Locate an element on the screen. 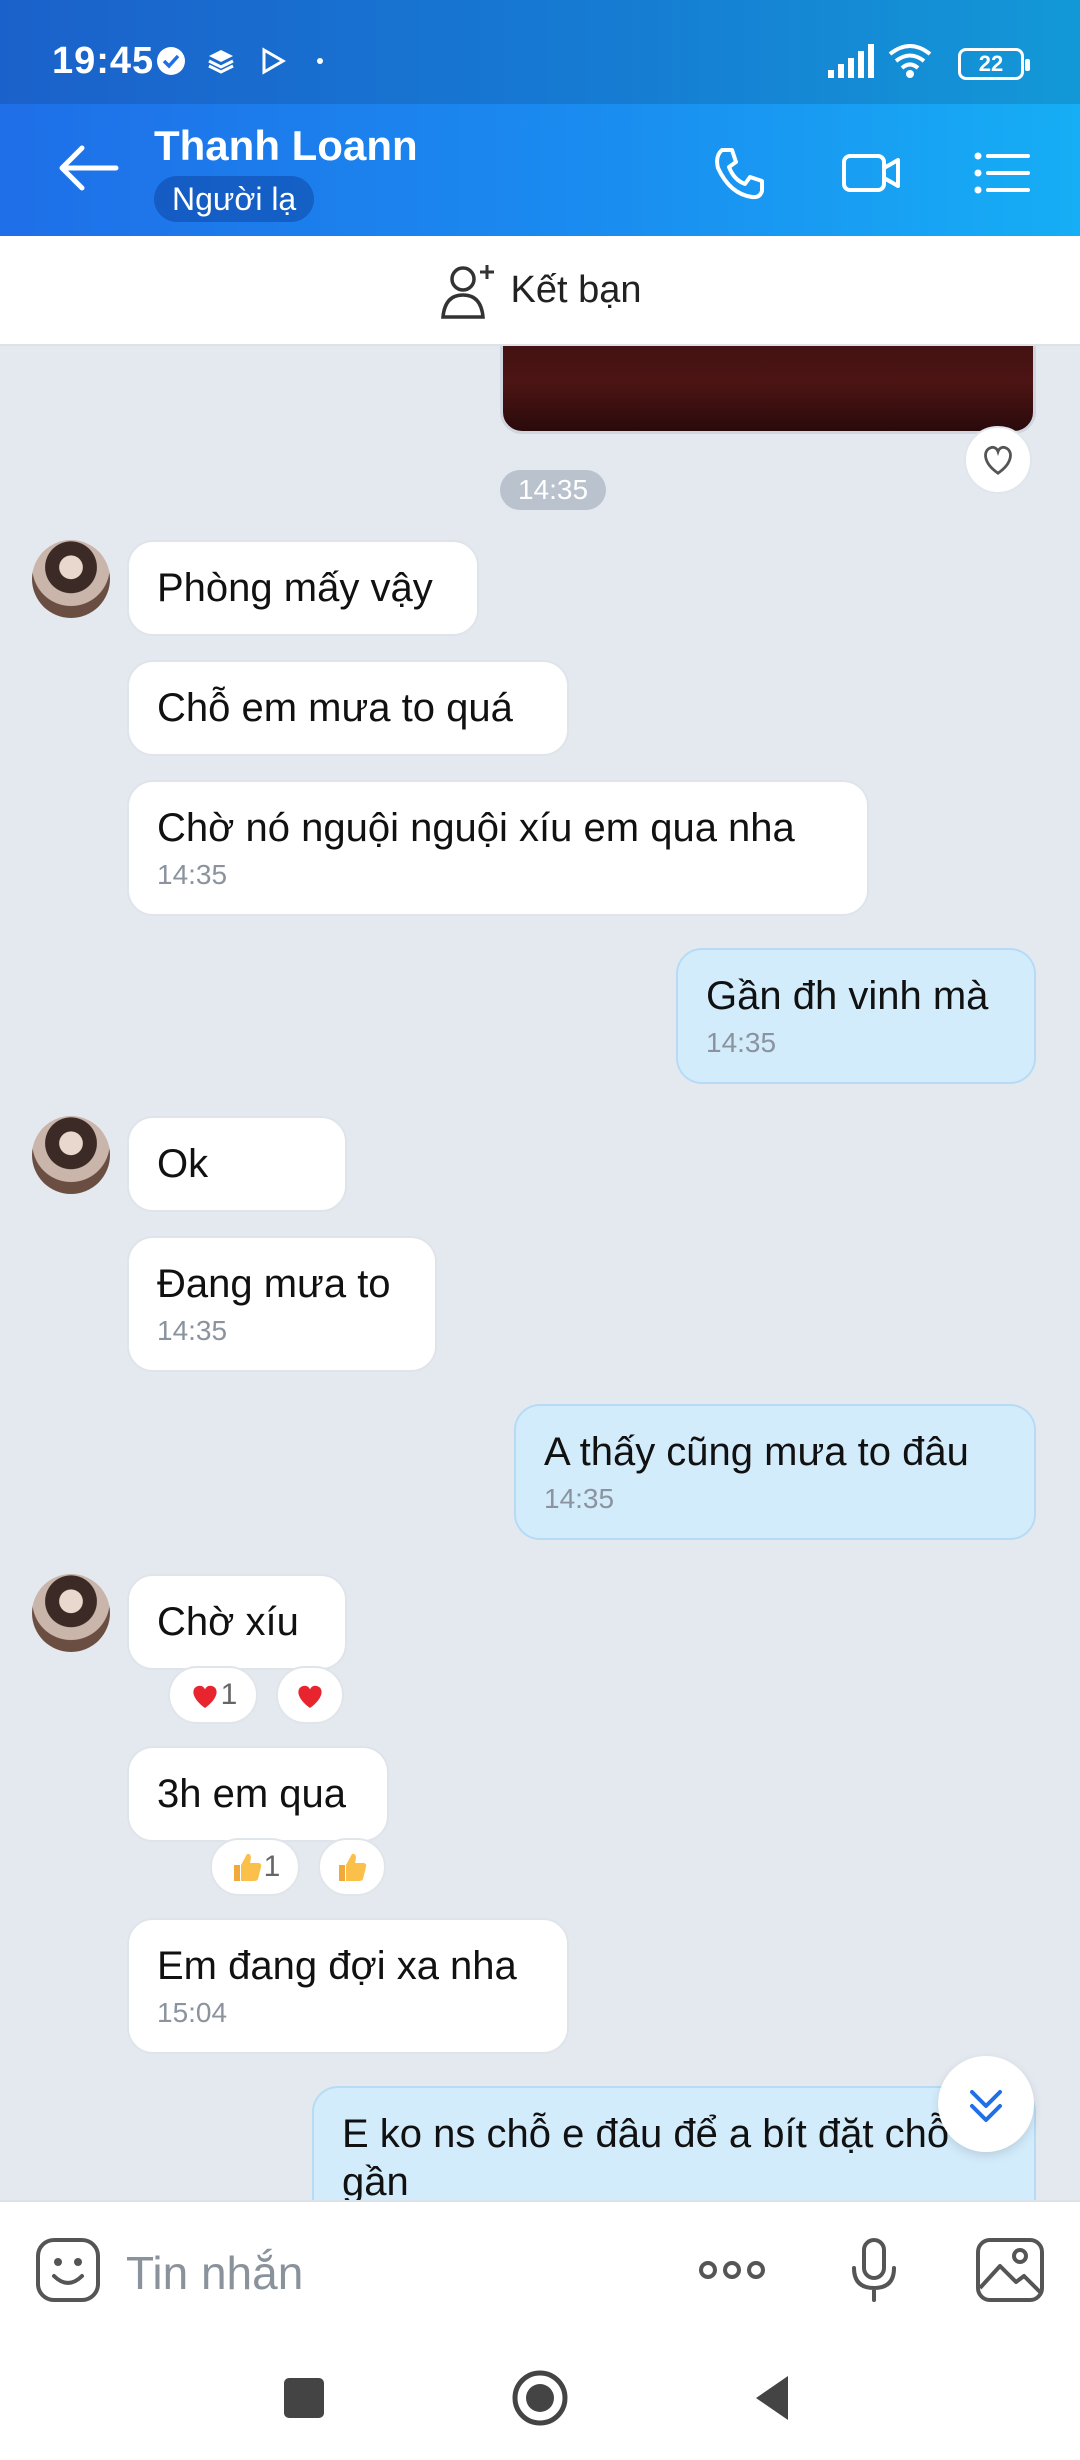 The height and width of the screenshot is (2460, 1080). message-time: 15:04 is located at coordinates (192, 2012).